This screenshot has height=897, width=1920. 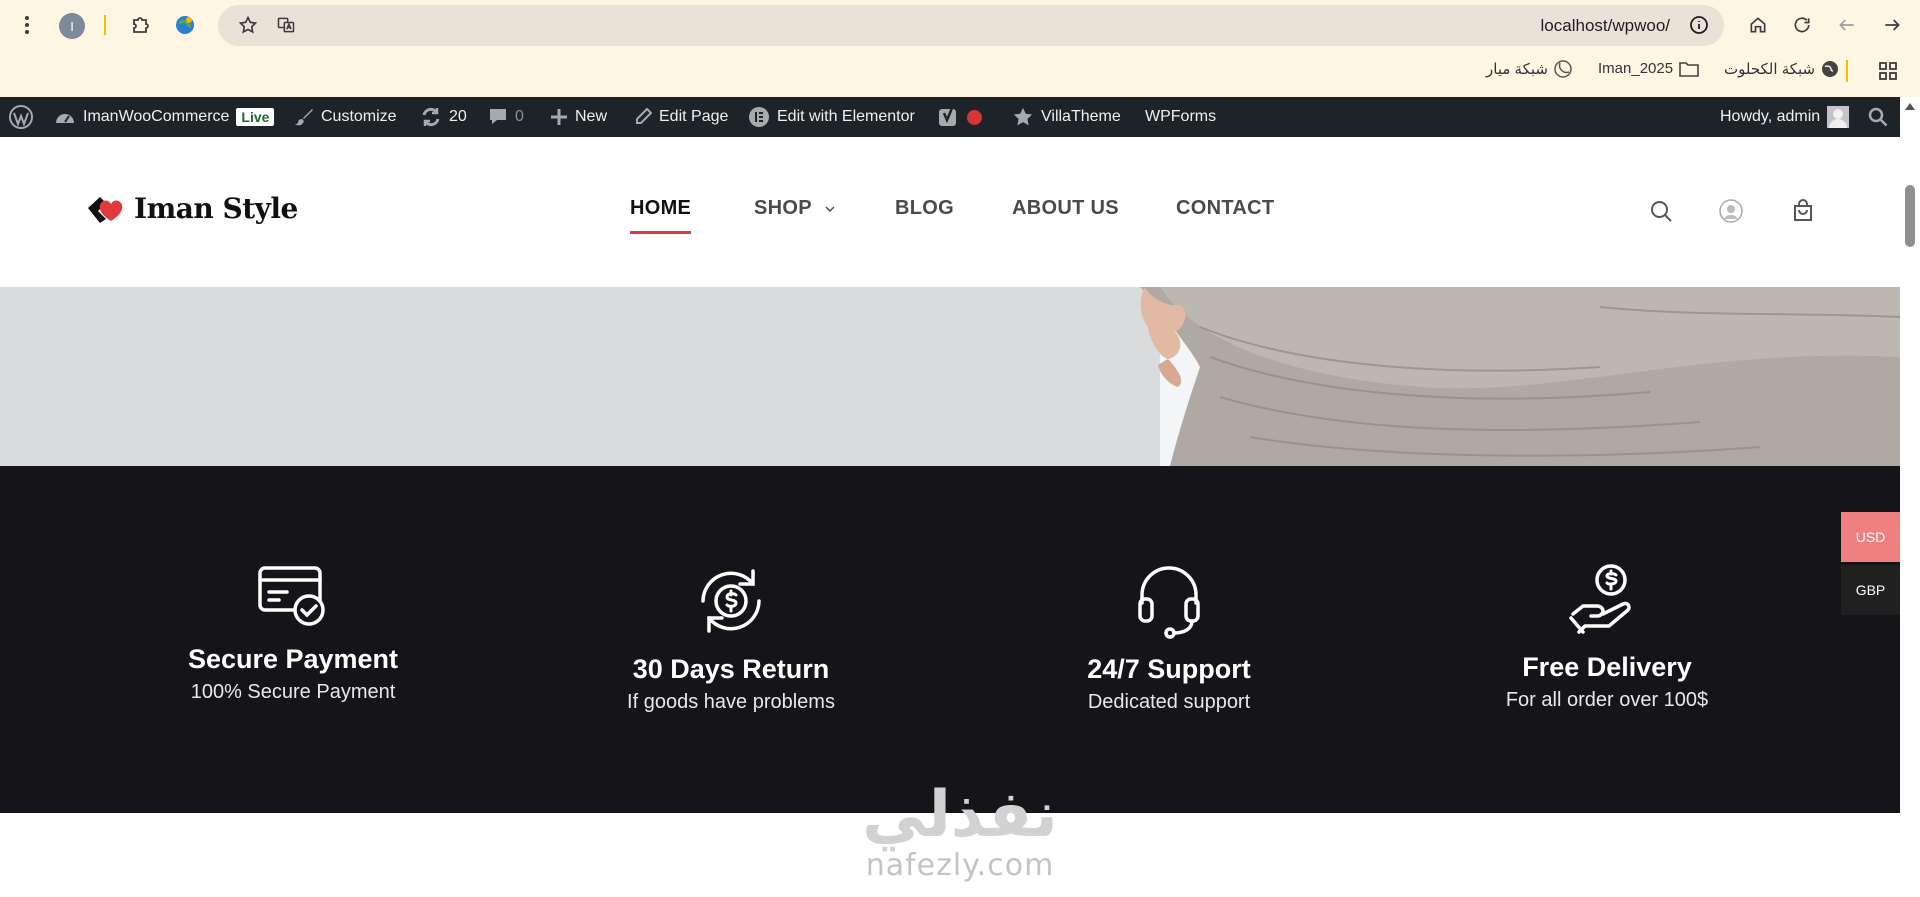 I want to click on wordpress-icon, so click(x=21, y=117).